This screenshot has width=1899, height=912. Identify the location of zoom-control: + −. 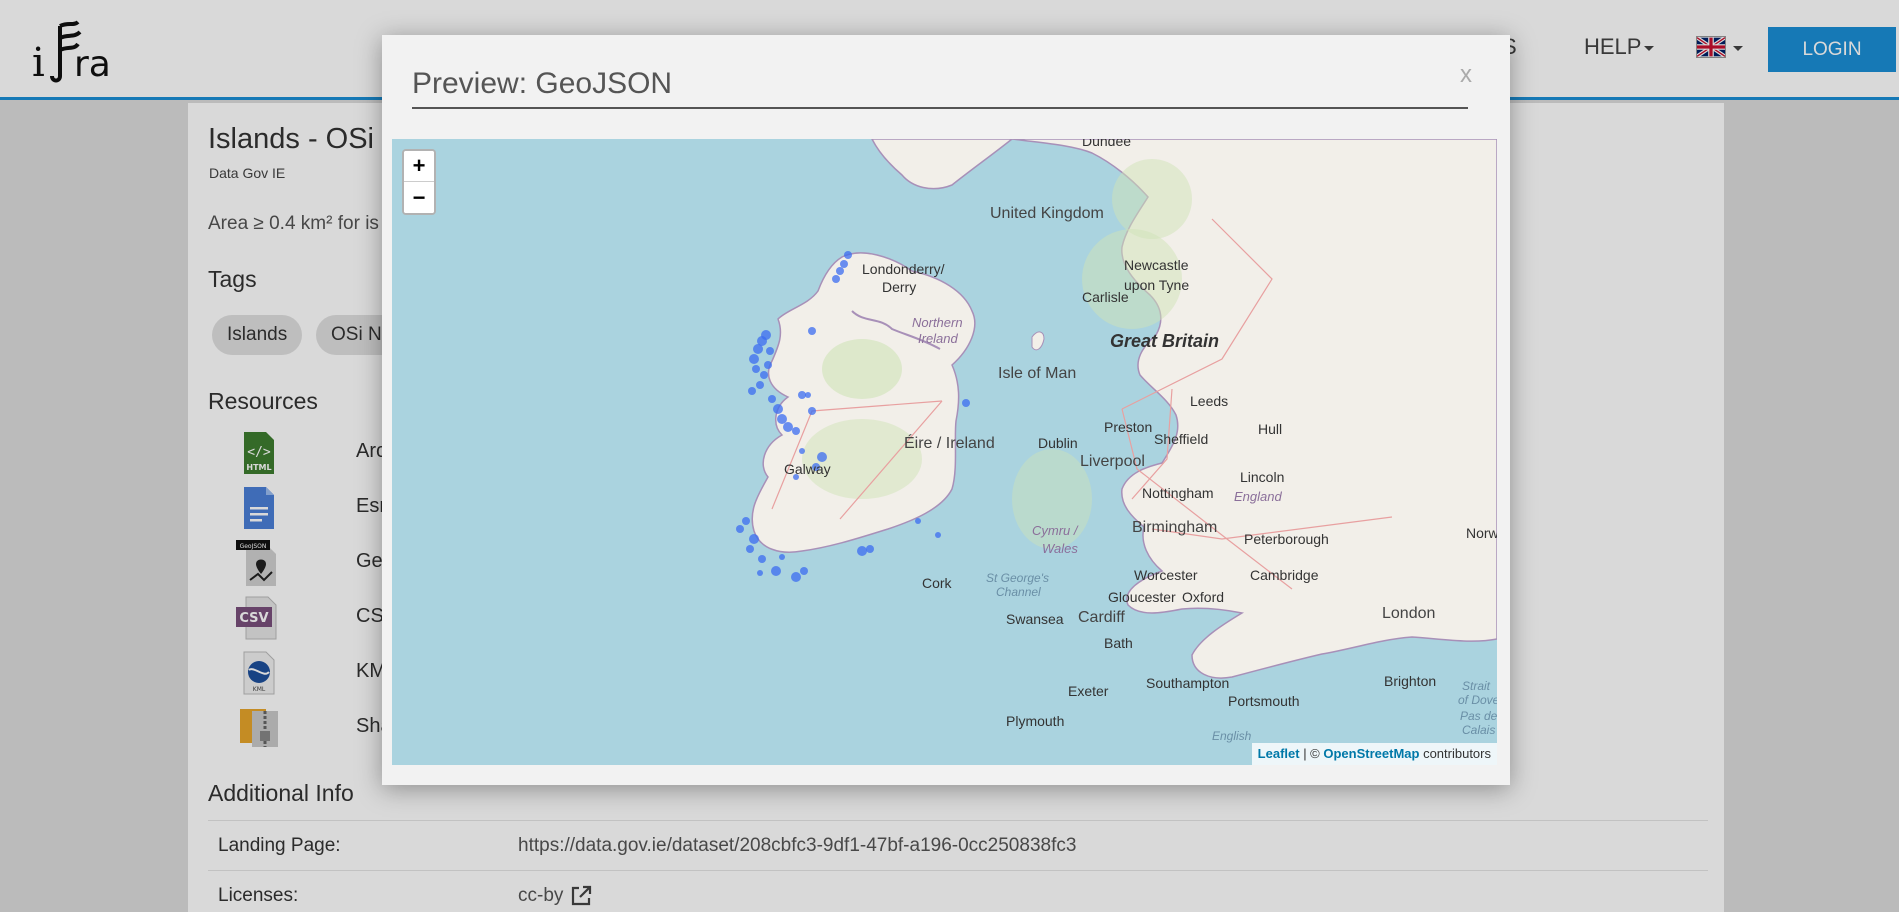
(419, 182).